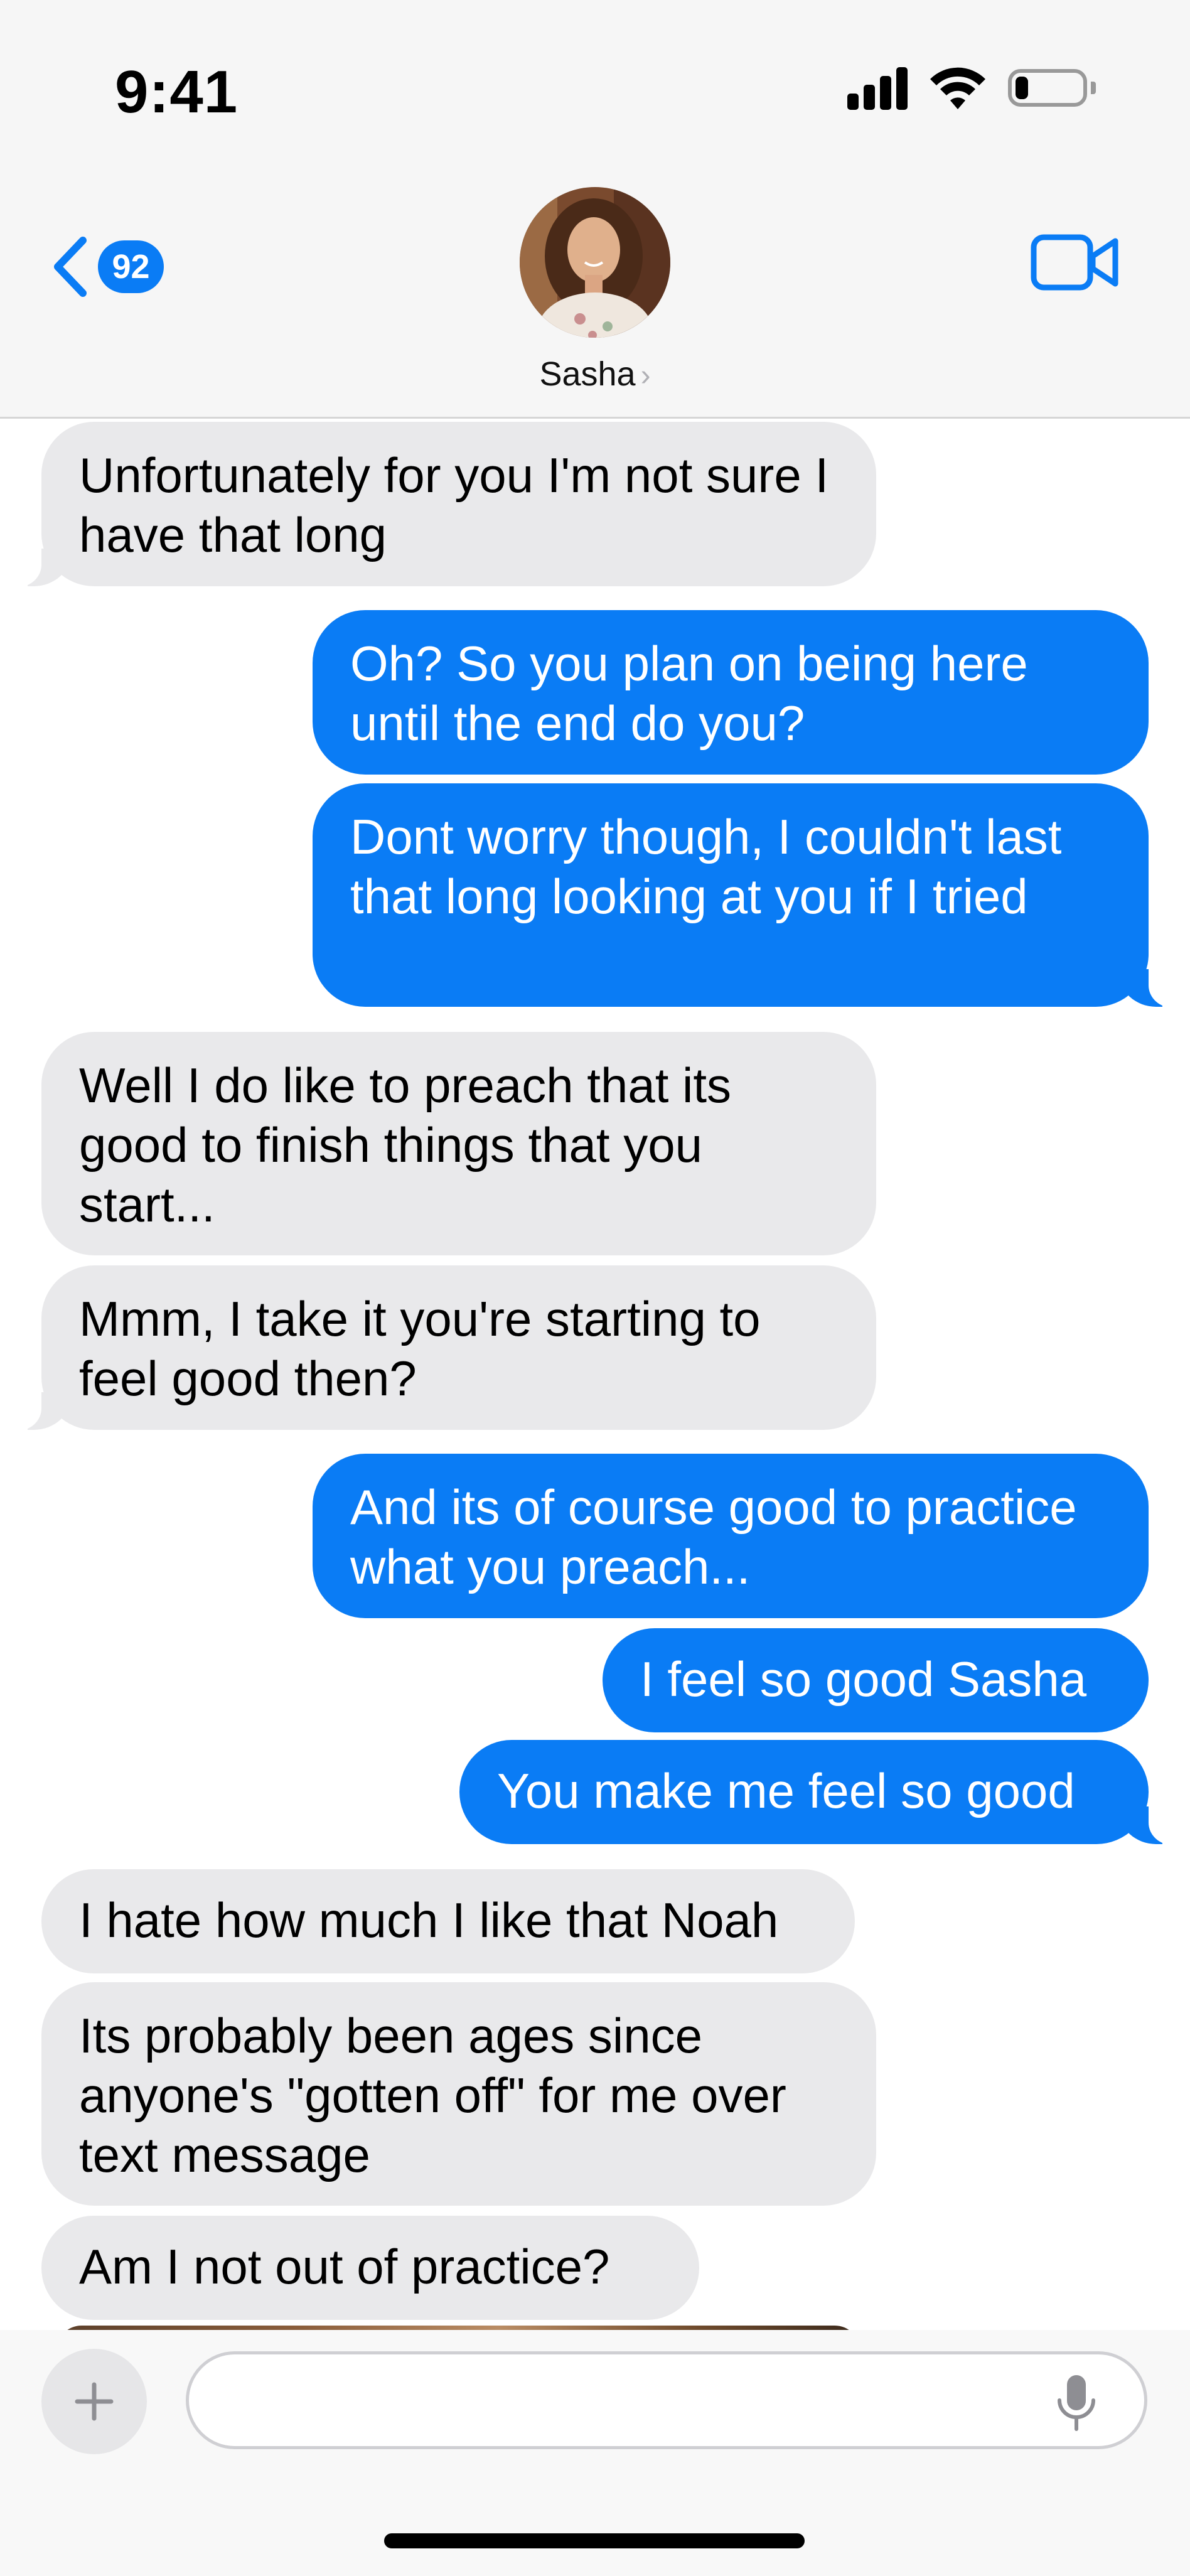  I want to click on name-chevron-icon: ›, so click(645, 375).